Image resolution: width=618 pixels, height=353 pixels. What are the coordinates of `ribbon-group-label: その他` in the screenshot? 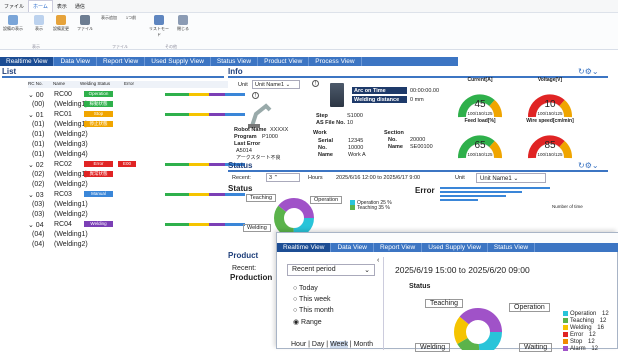 It's located at (171, 46).